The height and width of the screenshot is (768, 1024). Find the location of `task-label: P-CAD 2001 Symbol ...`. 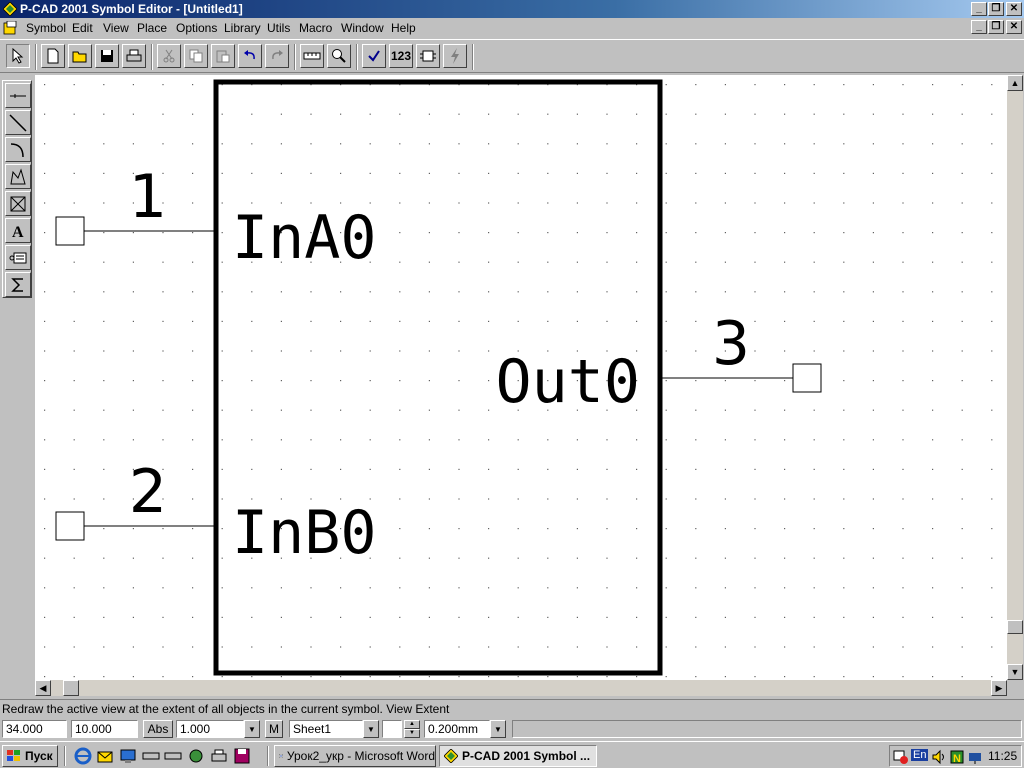

task-label: P-CAD 2001 Symbol ... is located at coordinates (526, 756).